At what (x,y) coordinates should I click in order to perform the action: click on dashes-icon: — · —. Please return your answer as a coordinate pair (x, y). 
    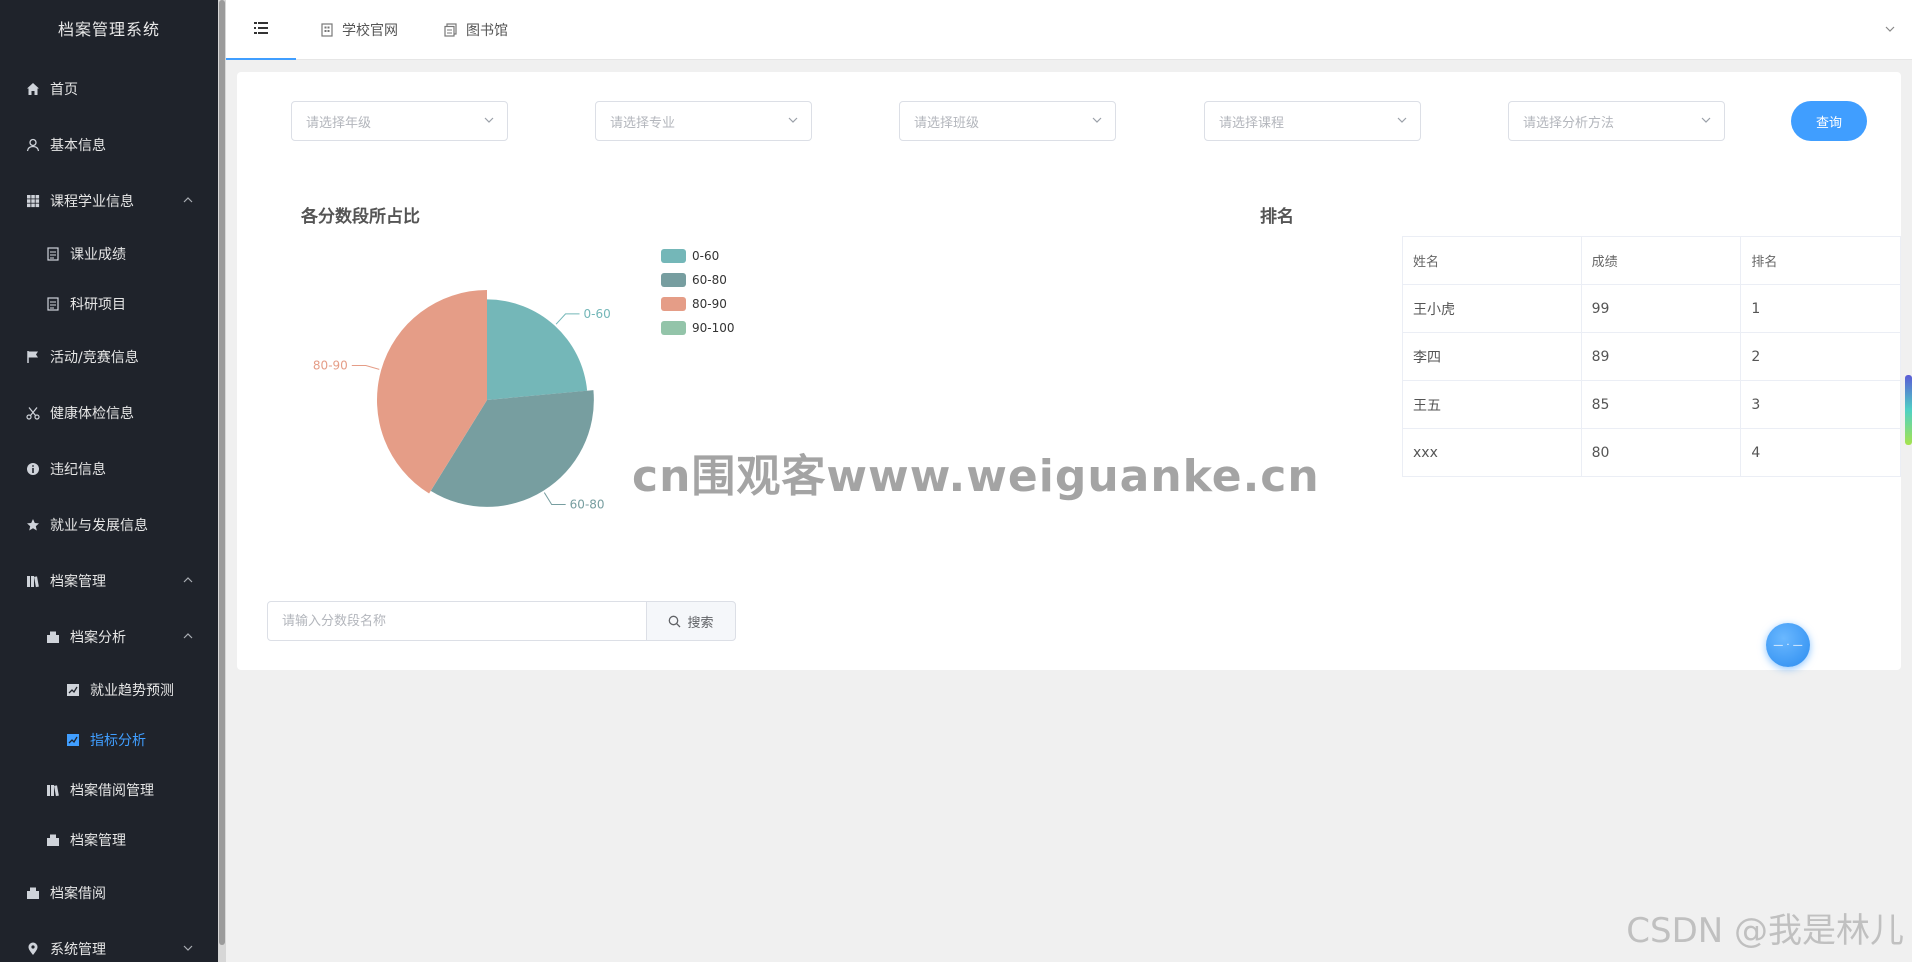
    Looking at the image, I should click on (1788, 645).